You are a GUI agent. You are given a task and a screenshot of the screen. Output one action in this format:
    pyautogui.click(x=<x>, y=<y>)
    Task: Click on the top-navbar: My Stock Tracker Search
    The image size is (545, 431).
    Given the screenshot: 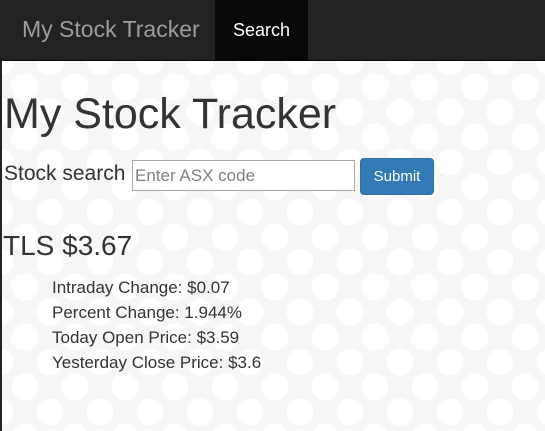 What is the action you would take?
    pyautogui.click(x=272, y=30)
    